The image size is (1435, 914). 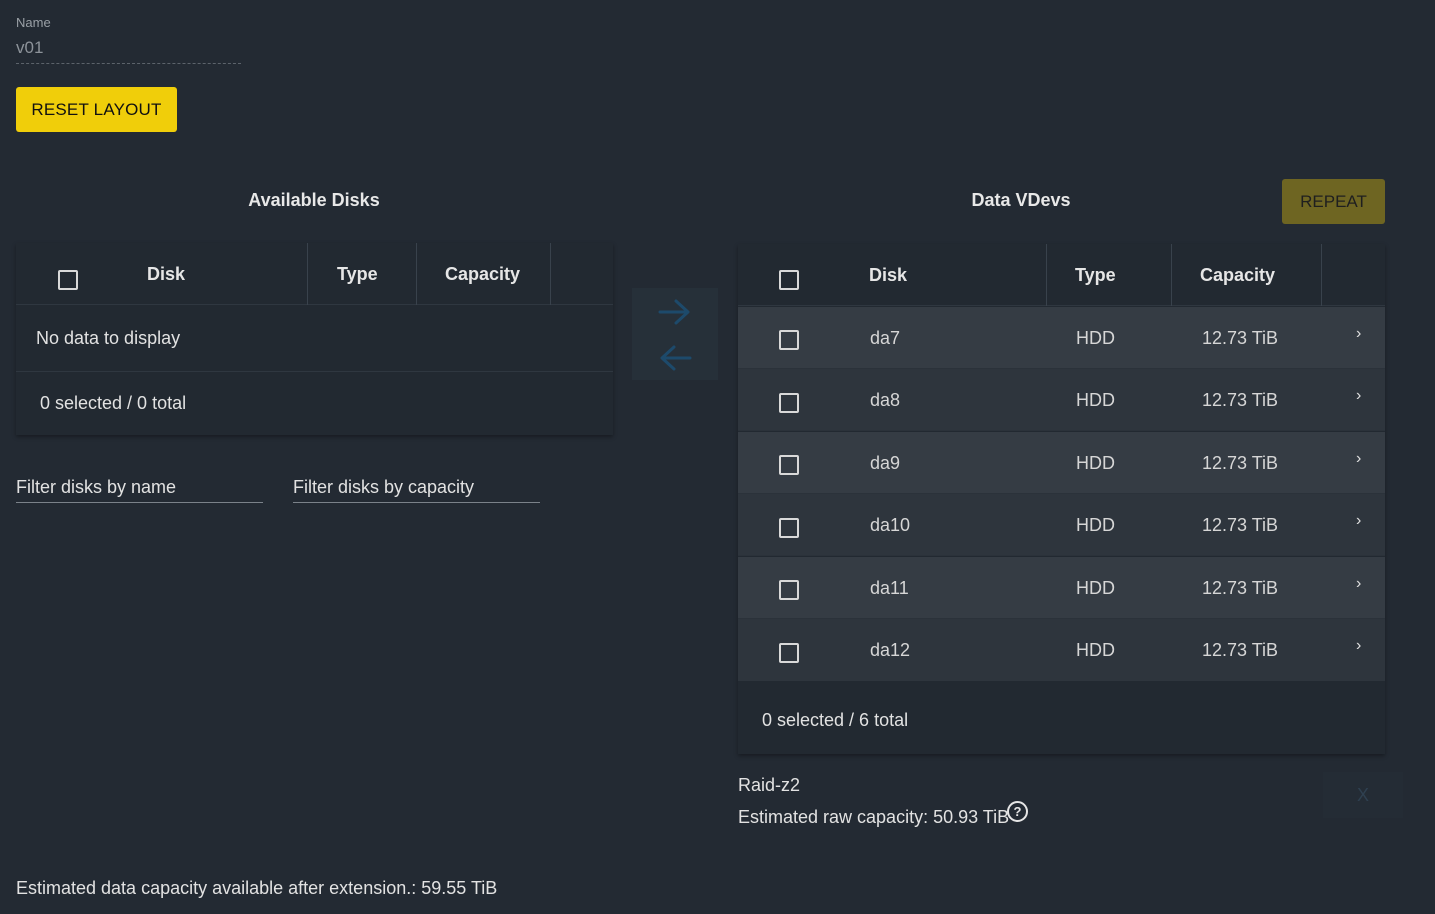 What do you see at coordinates (314, 200) in the screenshot?
I see `available-disks-title: Available Disks` at bounding box center [314, 200].